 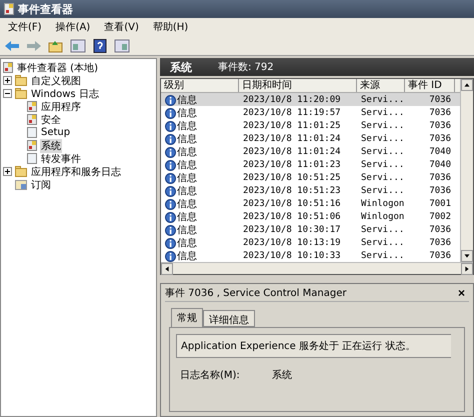 I want to click on column-header: 级别, so click(x=200, y=85).